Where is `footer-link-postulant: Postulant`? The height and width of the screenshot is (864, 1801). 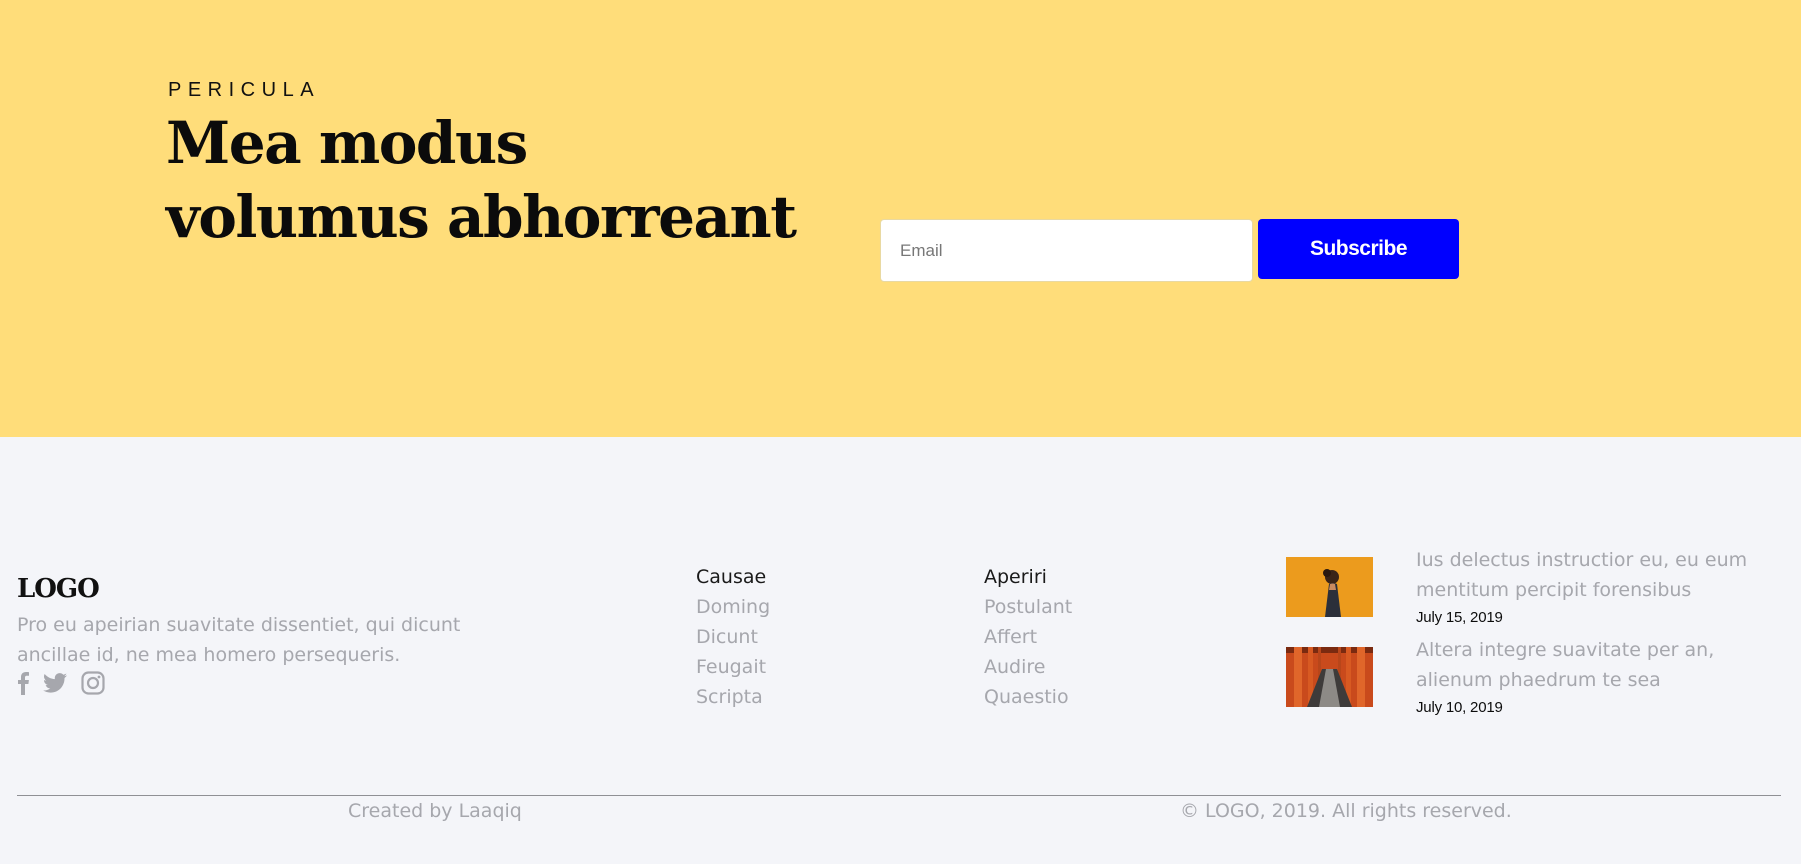
footer-link-postulant: Postulant is located at coordinates (1028, 607).